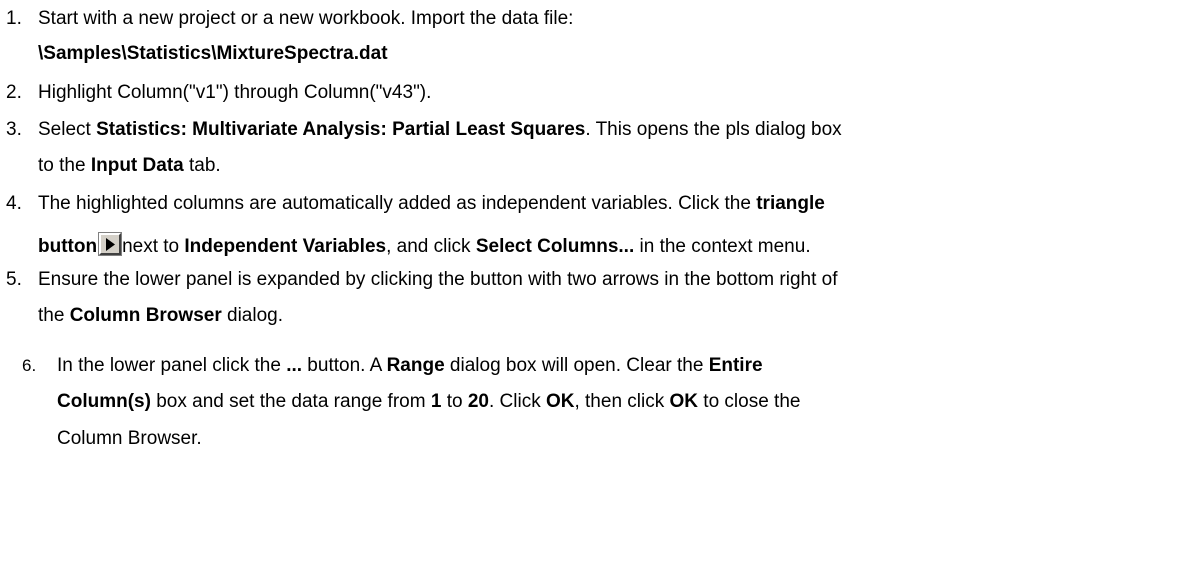 The image size is (1188, 588). I want to click on step-3-tab-name: Input Data, so click(137, 165).